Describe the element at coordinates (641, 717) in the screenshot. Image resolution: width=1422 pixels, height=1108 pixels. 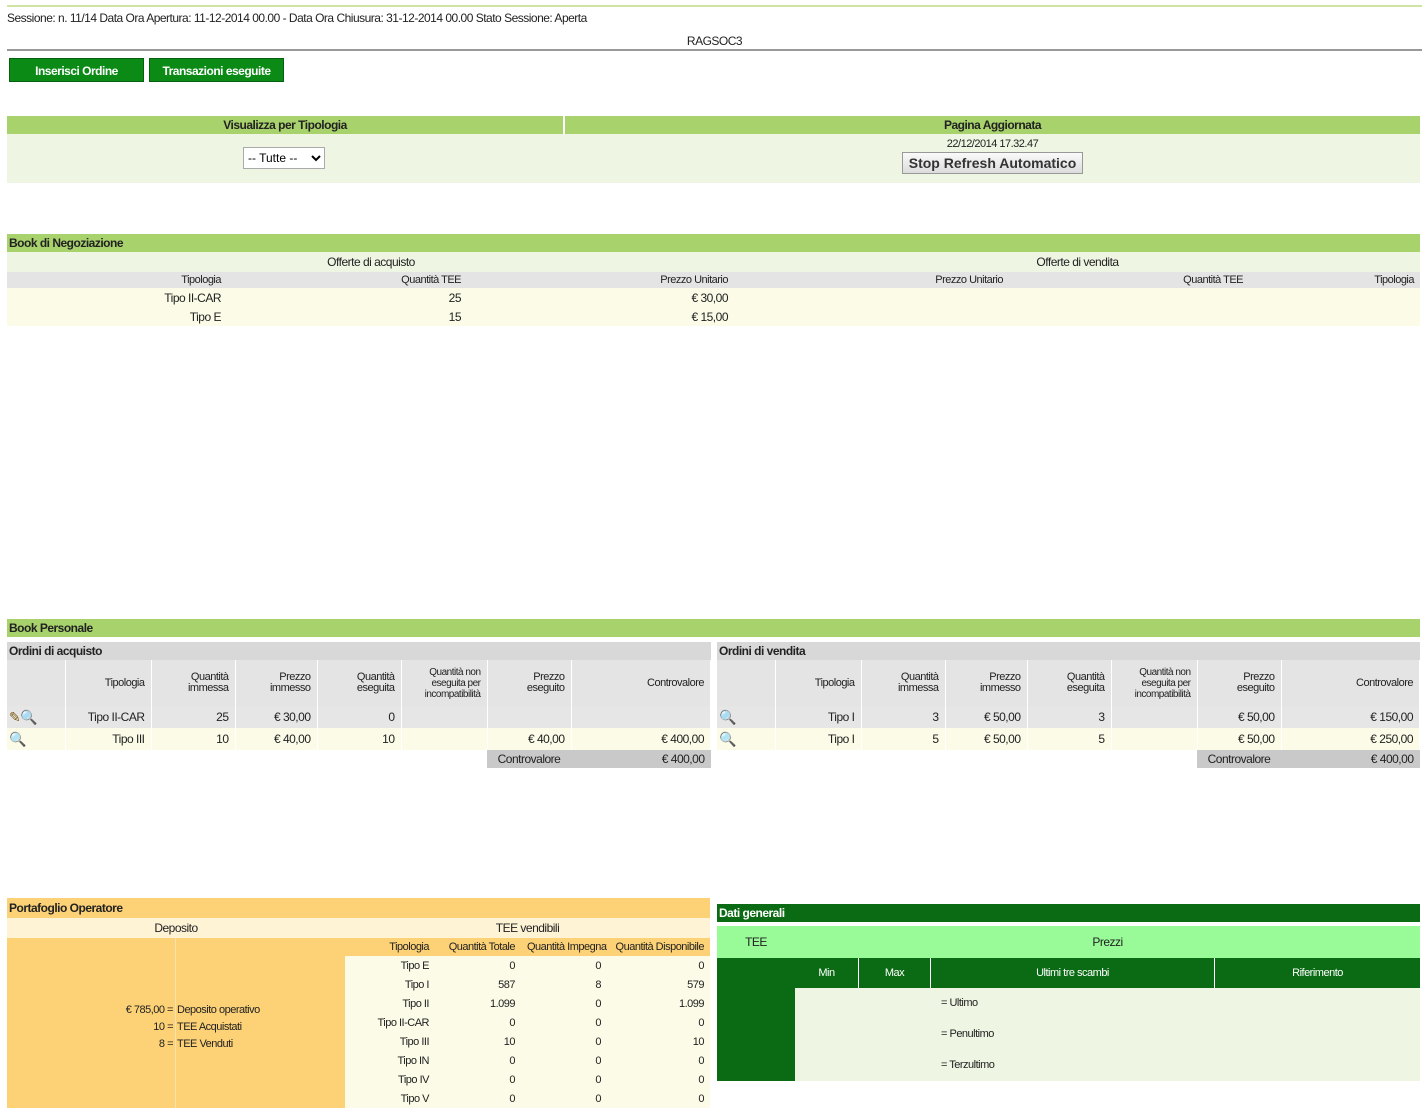
I see `cell-controvalore` at that location.